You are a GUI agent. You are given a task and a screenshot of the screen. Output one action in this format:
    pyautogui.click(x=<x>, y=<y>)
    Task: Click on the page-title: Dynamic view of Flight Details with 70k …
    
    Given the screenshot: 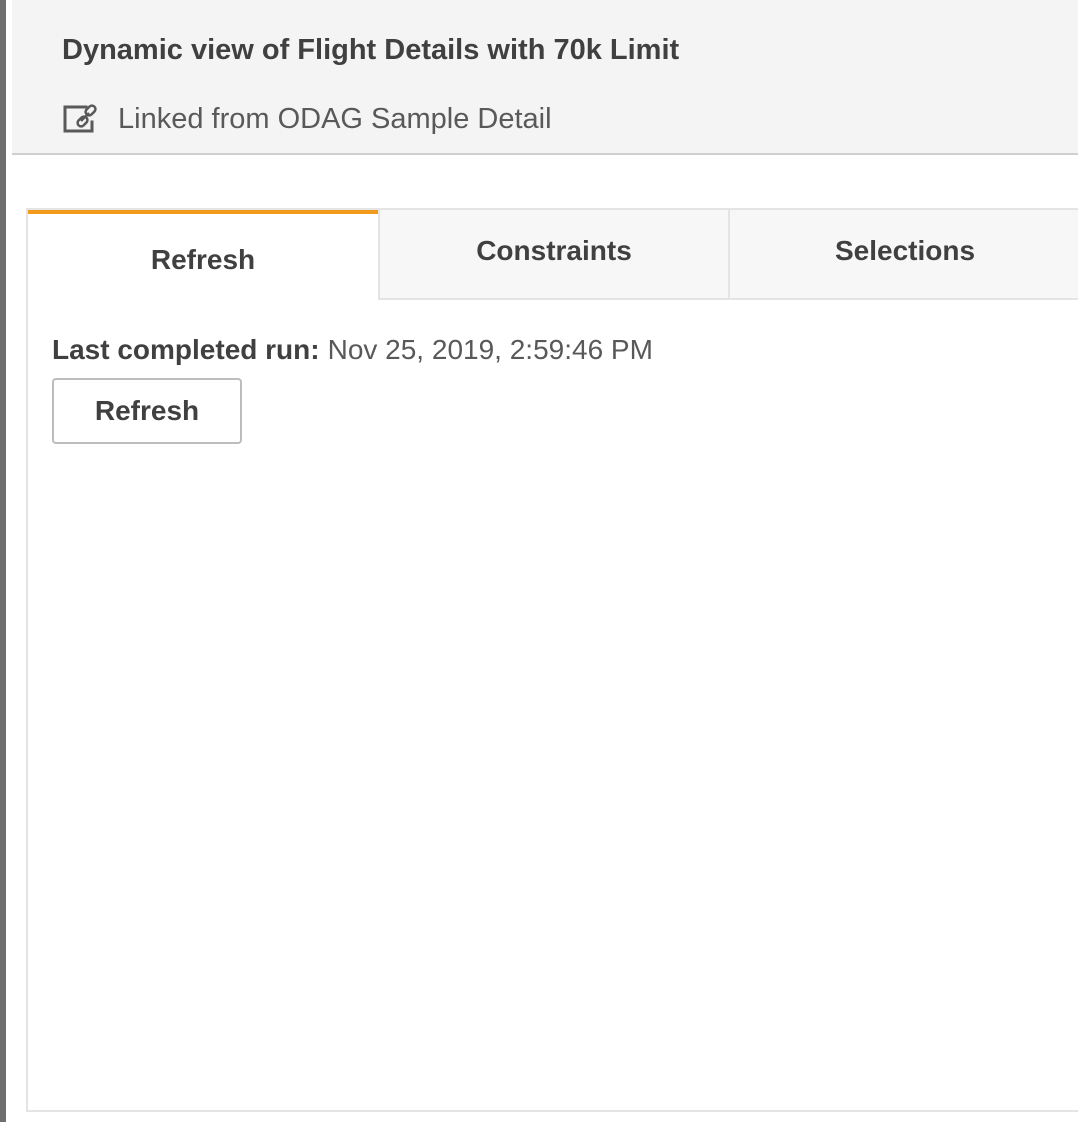 What is the action you would take?
    pyautogui.click(x=371, y=50)
    